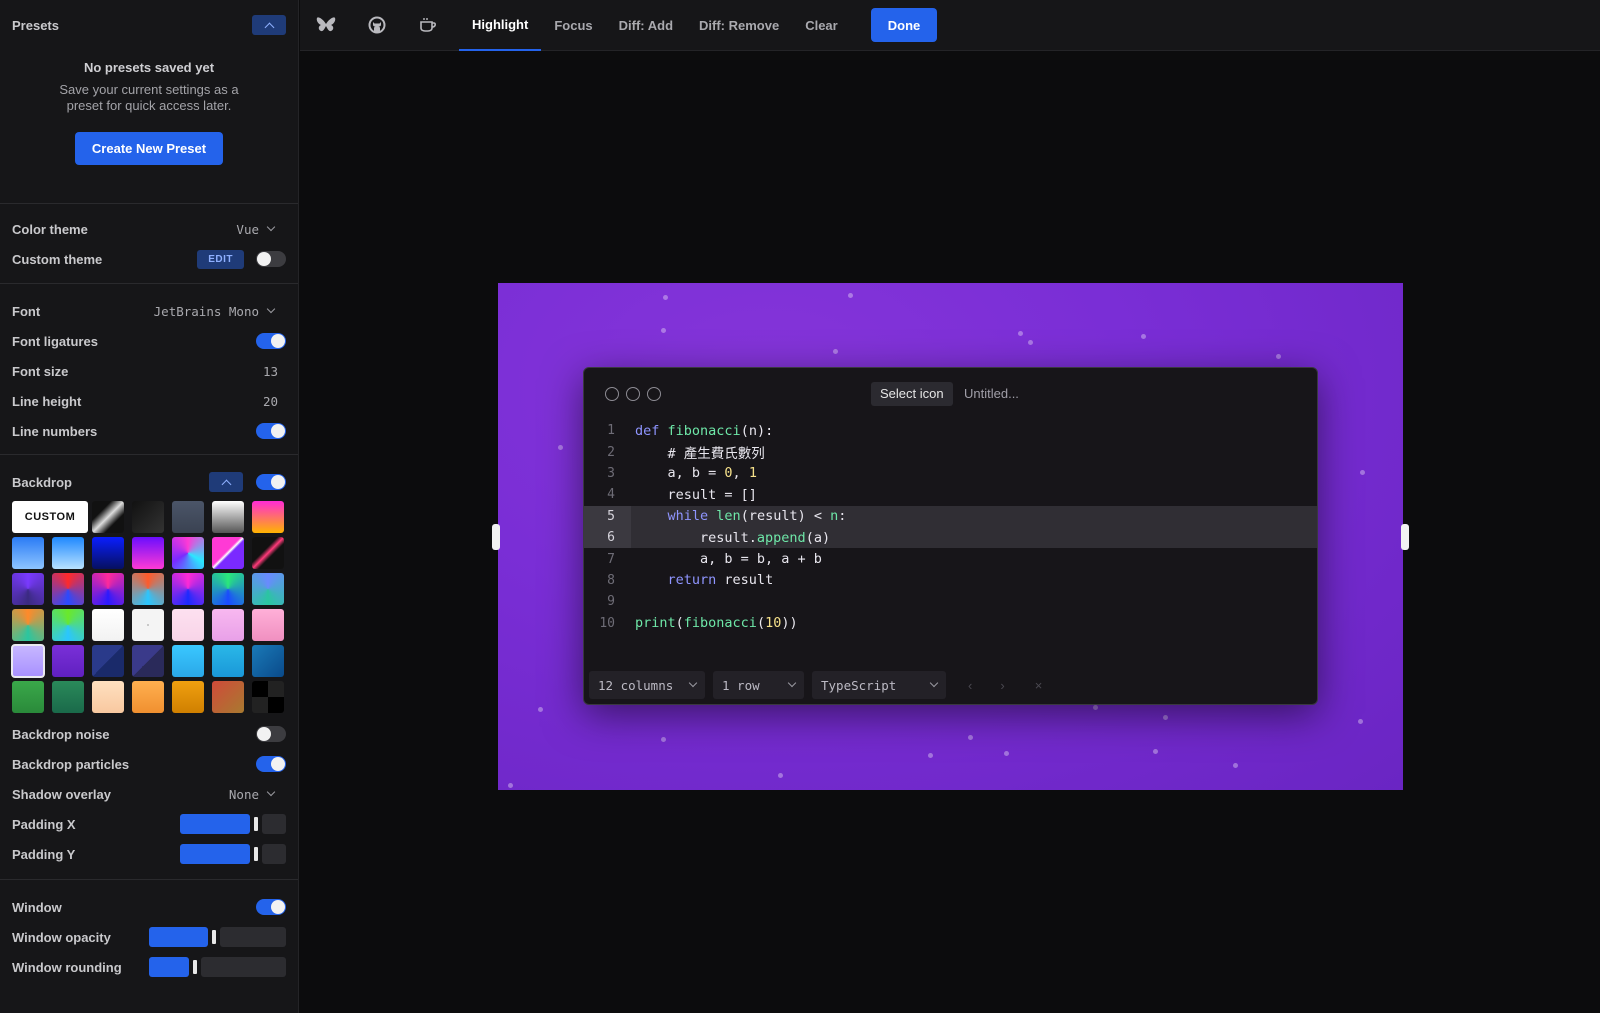  I want to click on code-line: 7 a, b = b, a + b, so click(950, 558).